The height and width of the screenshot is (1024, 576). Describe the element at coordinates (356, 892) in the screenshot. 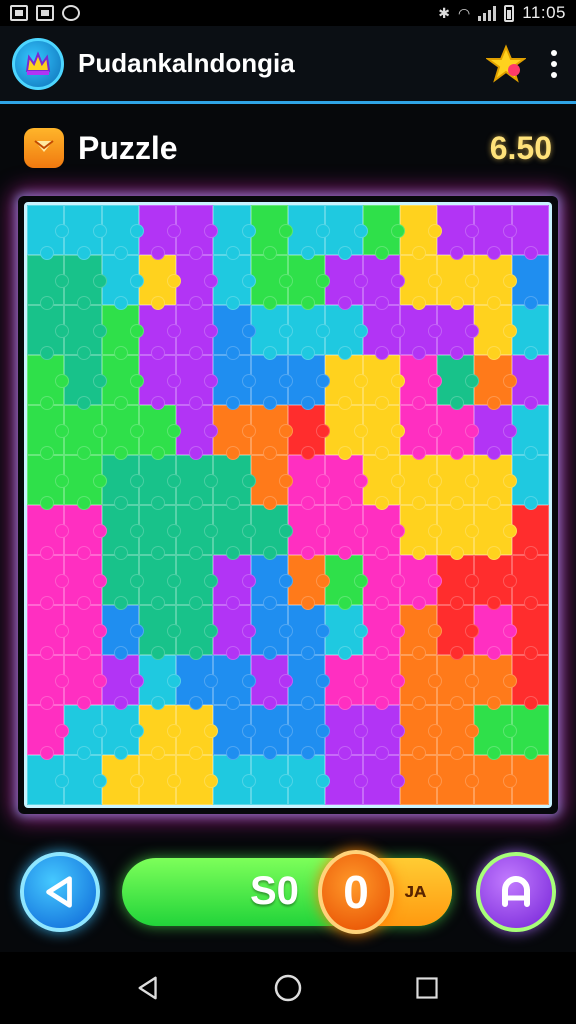

I see `count-badge: 0` at that location.